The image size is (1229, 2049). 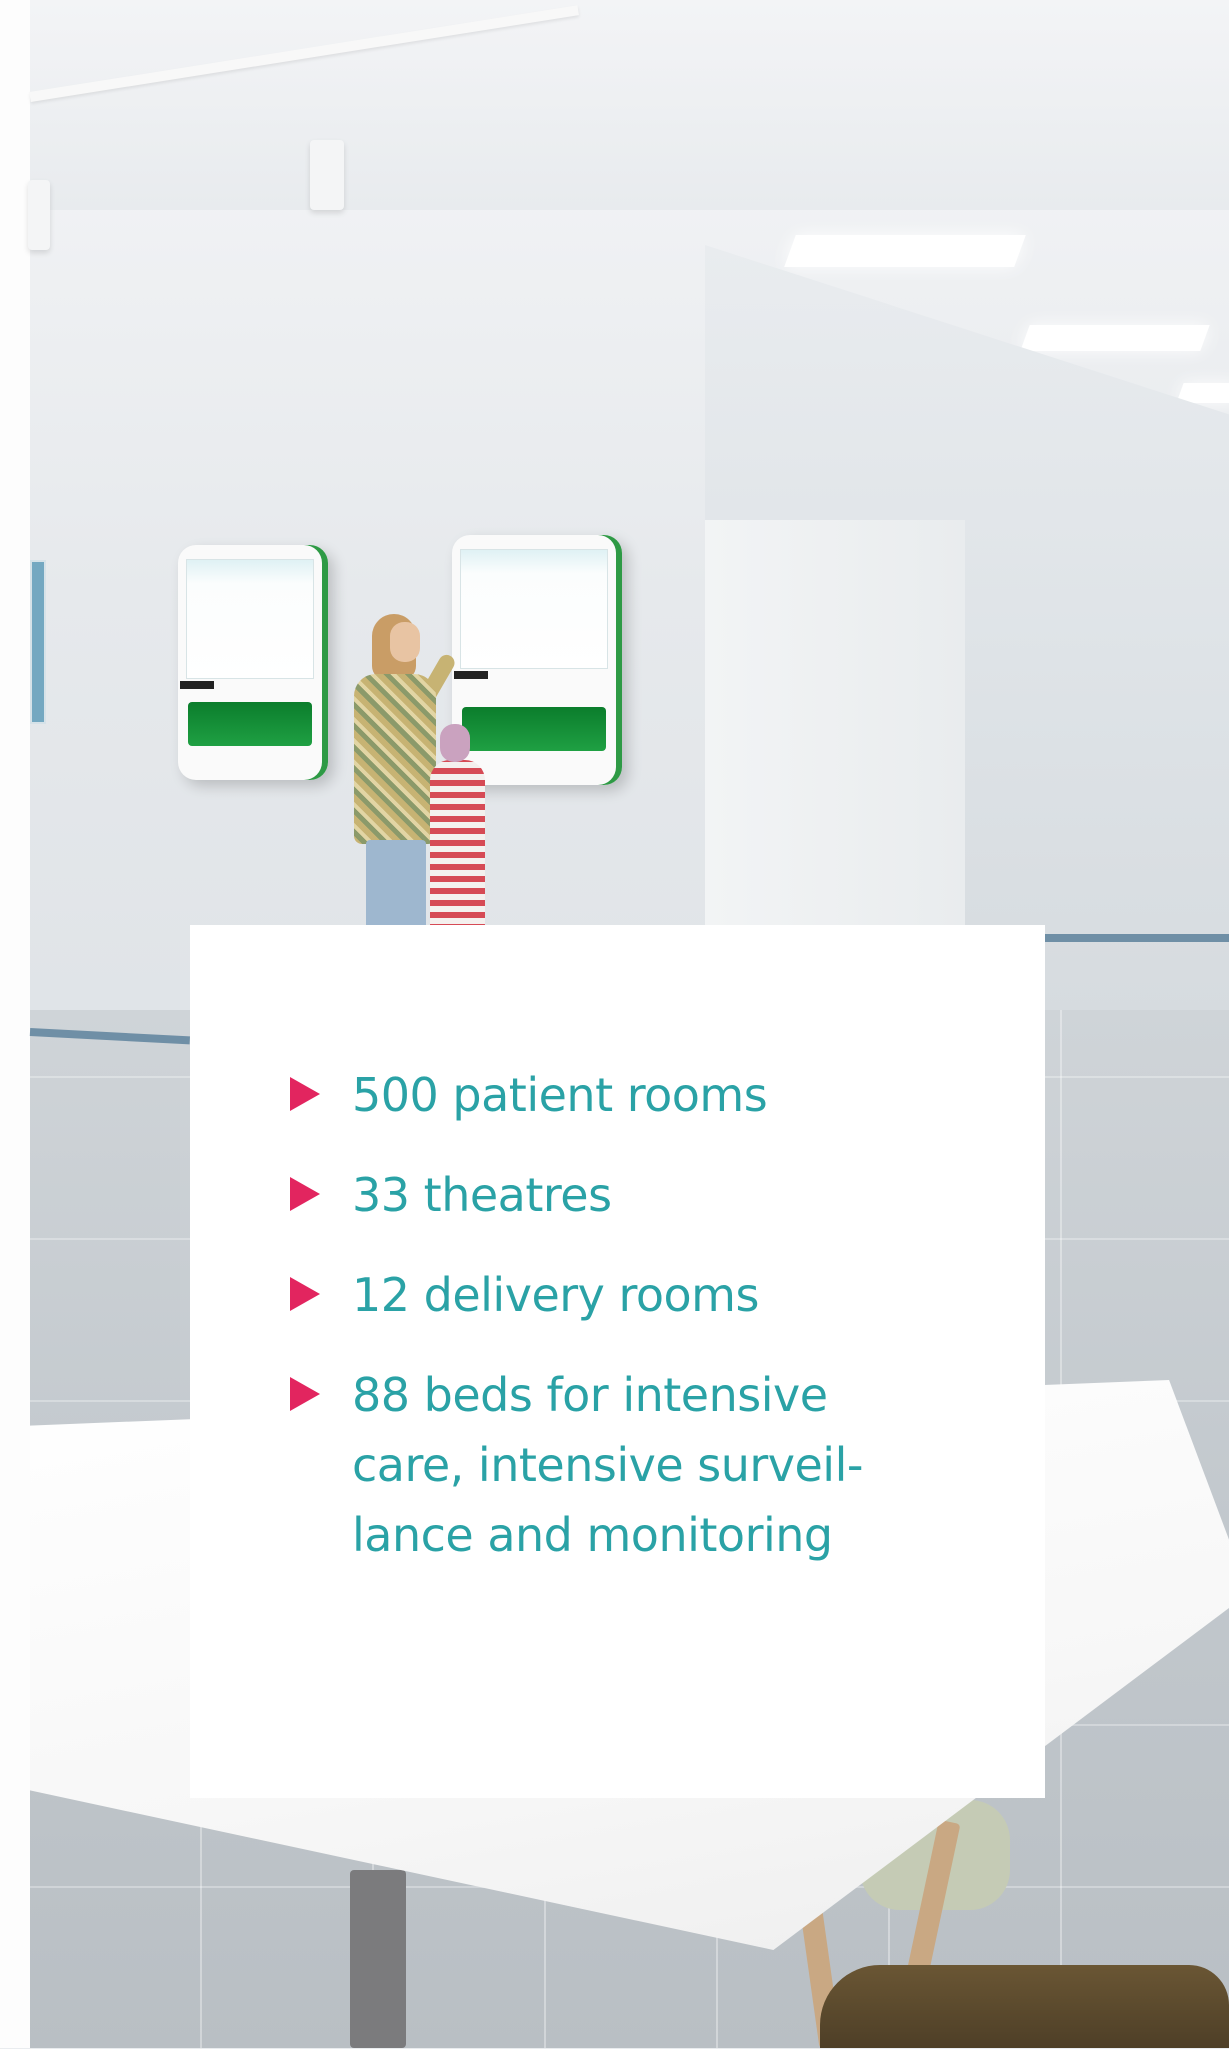 I want to click on chair-seat, so click(x=1024, y=2006).